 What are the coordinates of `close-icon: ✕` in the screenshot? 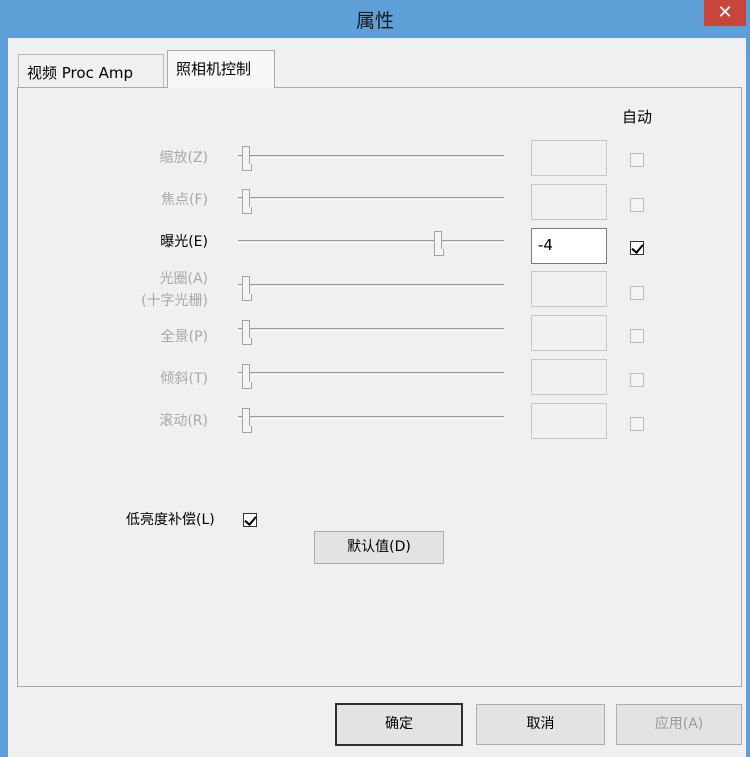 It's located at (725, 13).